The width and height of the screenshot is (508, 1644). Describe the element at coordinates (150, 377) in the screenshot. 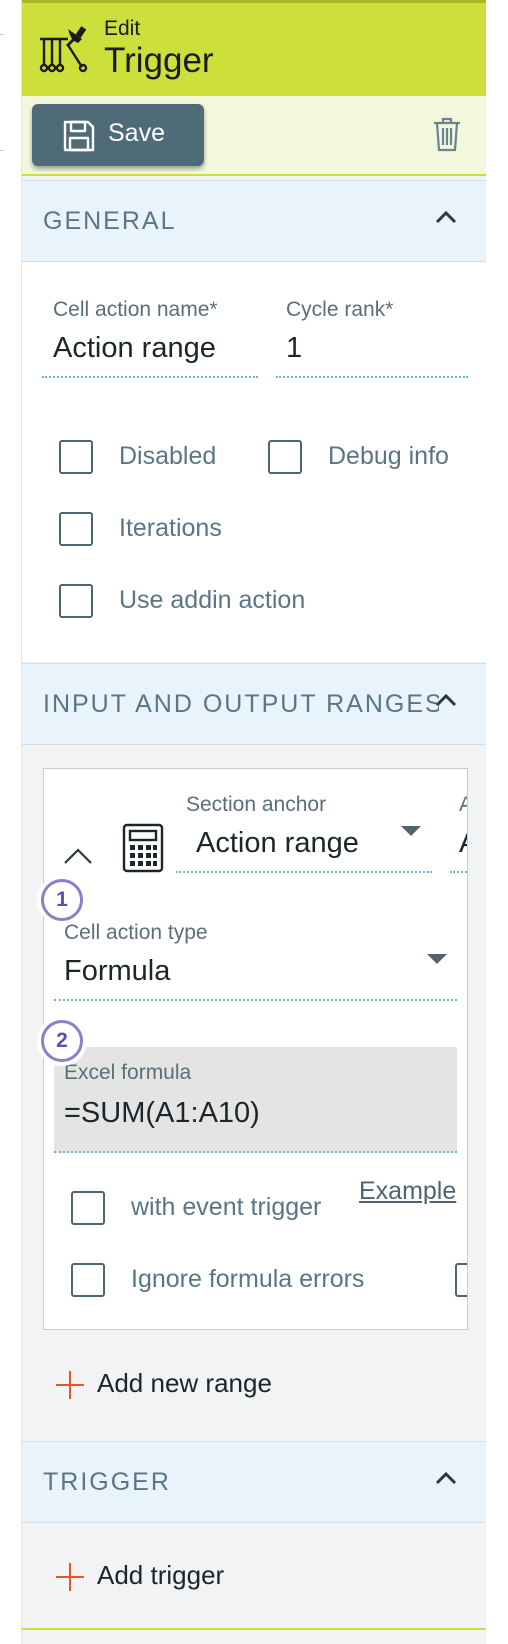

I see `cell-action-name-underline` at that location.